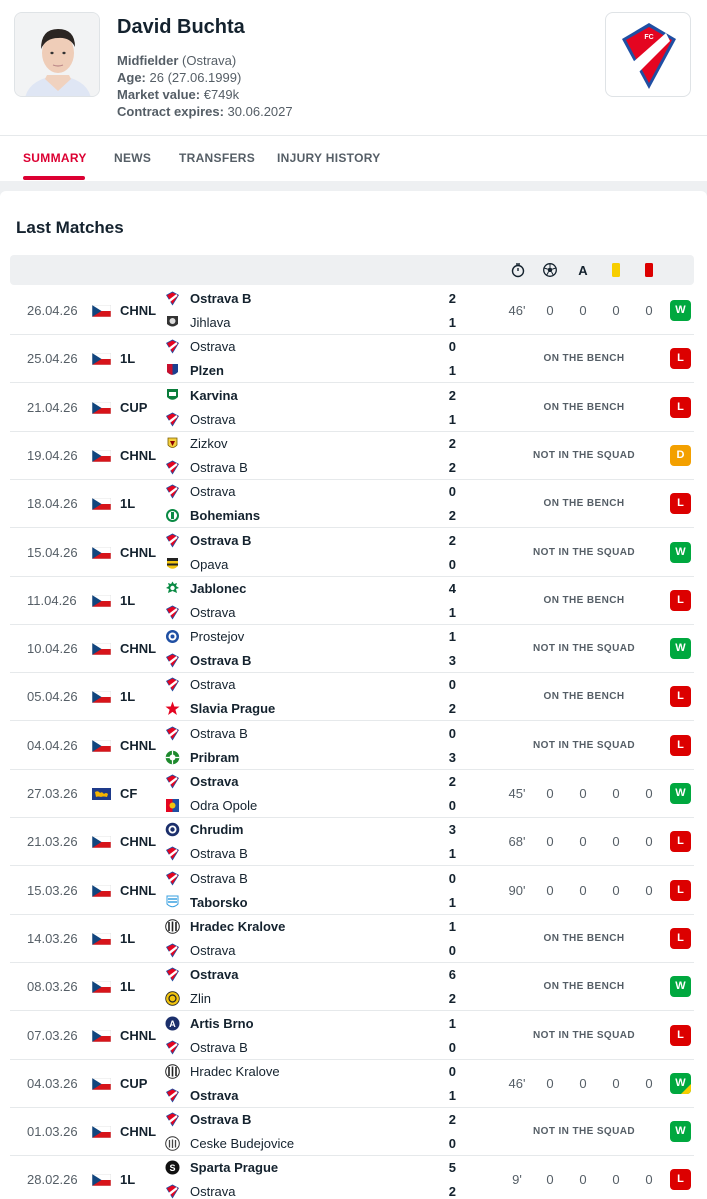 The height and width of the screenshot is (1199, 707). What do you see at coordinates (352, 1177) in the screenshot?
I see `match-row: 28.02.26 1L S Sparta Prague Ostrava 5 2 9' 0 0 0 0 L` at bounding box center [352, 1177].